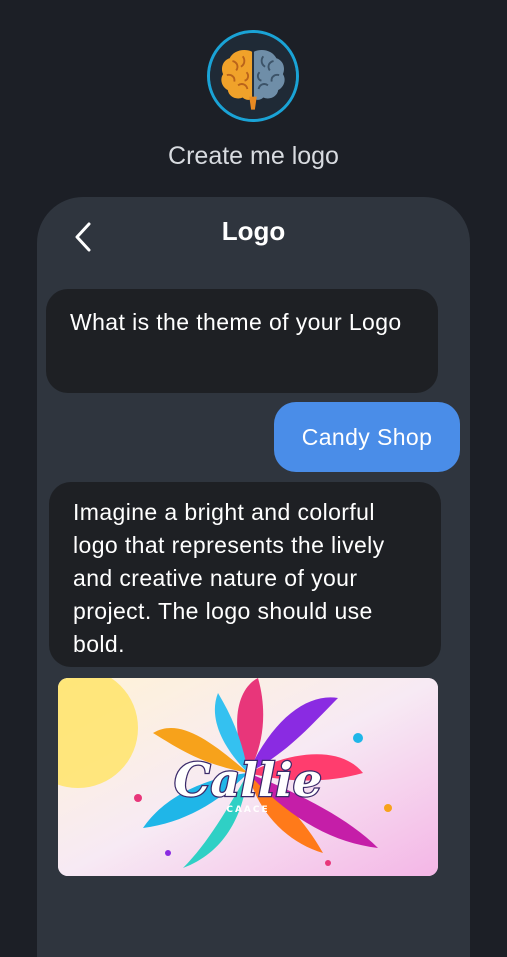 The height and width of the screenshot is (957, 507). What do you see at coordinates (242, 341) in the screenshot?
I see `bot-message: What is the theme of your Logo` at bounding box center [242, 341].